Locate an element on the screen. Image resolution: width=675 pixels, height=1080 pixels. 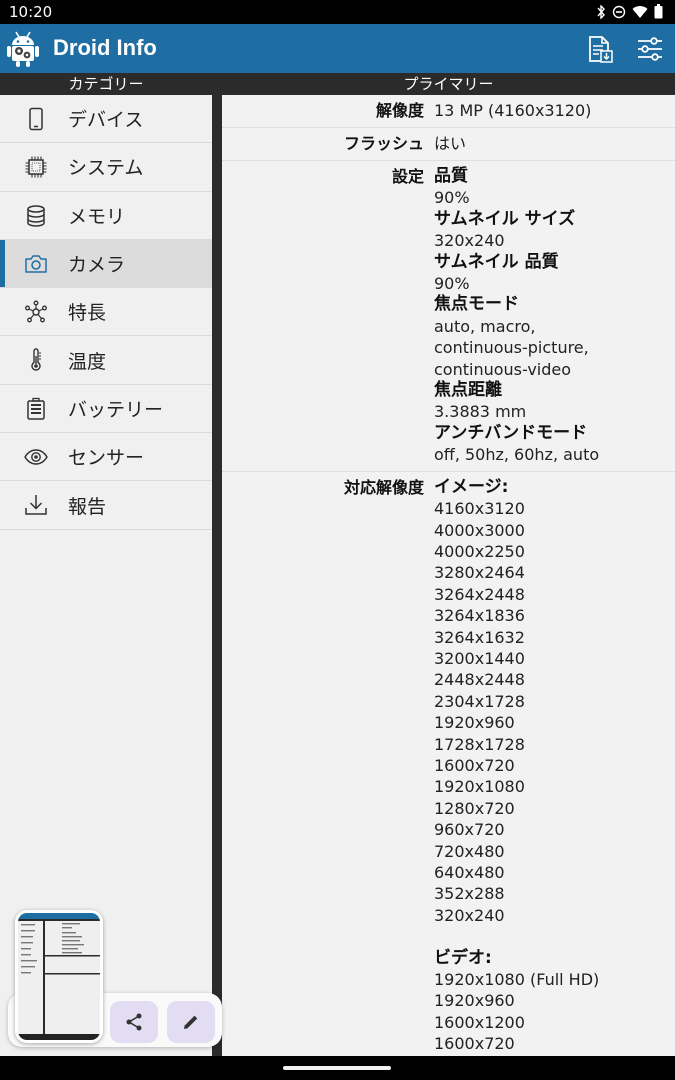
sidebar-item-label: メモリ is located at coordinates (97, 216).